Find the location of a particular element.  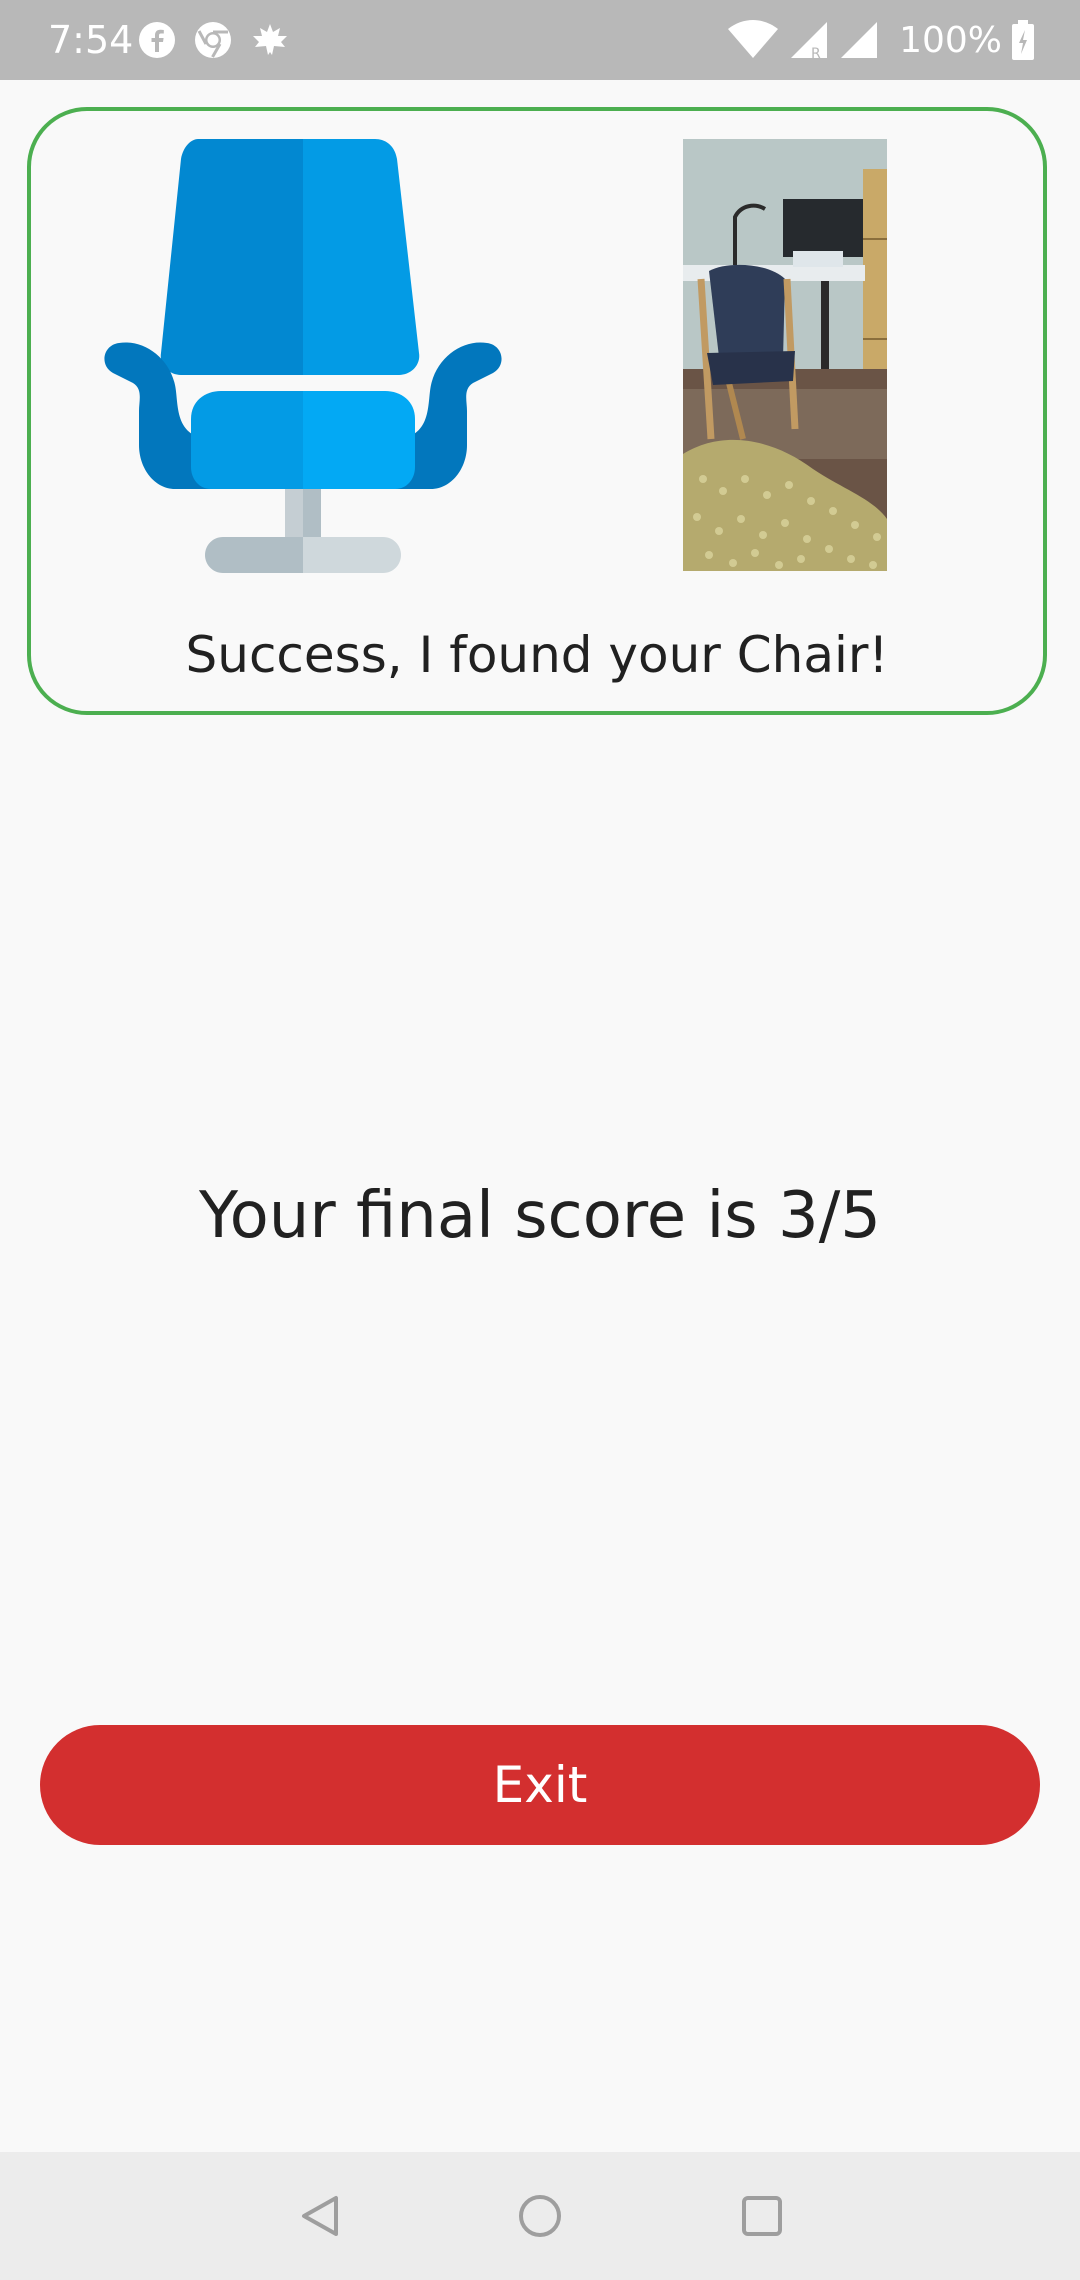

home-icon is located at coordinates (540, 2216).